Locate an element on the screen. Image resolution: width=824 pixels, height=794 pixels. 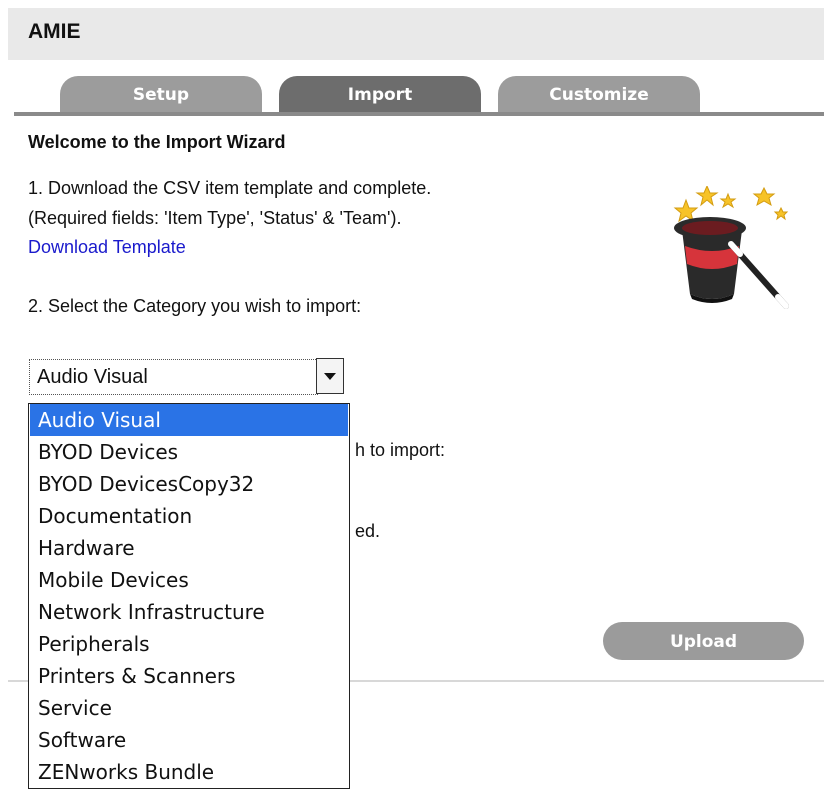
category-option: Software is located at coordinates (189, 740).